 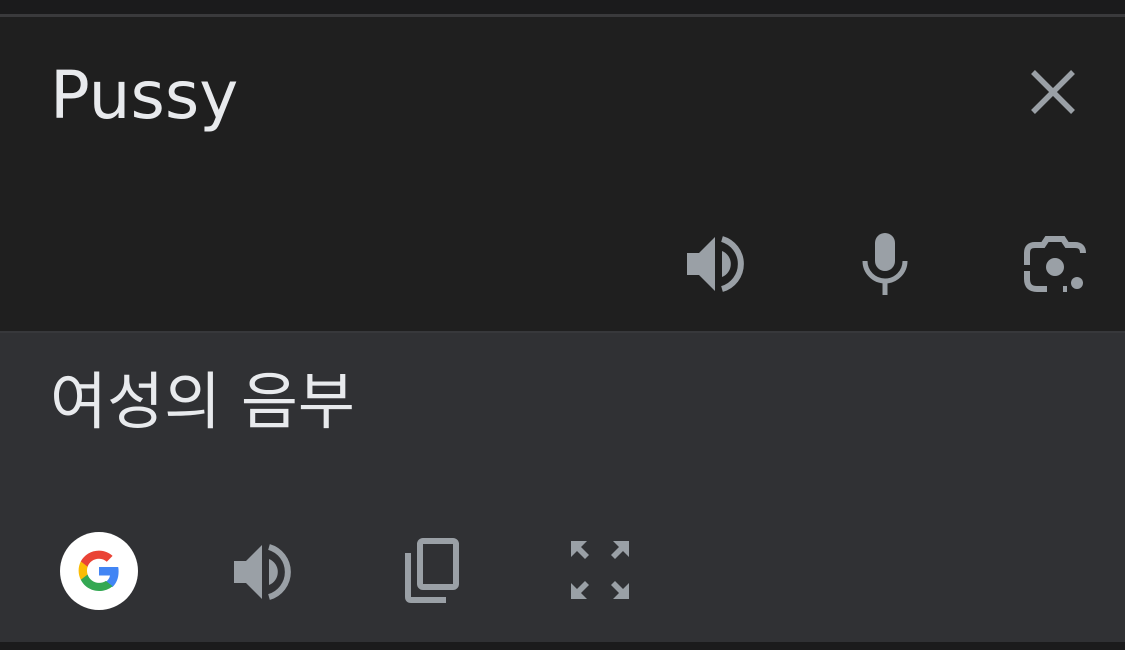 I want to click on microphone-icon, so click(x=885, y=264).